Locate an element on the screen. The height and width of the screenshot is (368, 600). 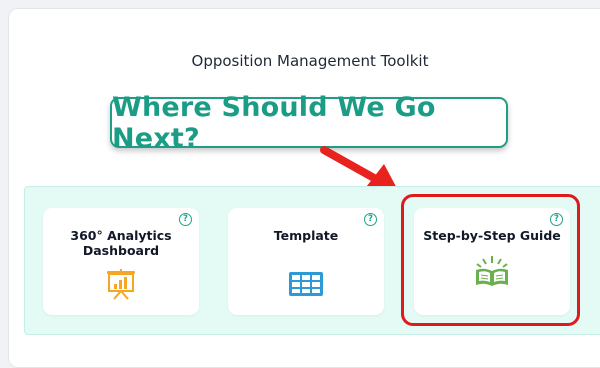
card-analytics-dashboard: ? 360° Analytics Dashboard is located at coordinates (121, 261).